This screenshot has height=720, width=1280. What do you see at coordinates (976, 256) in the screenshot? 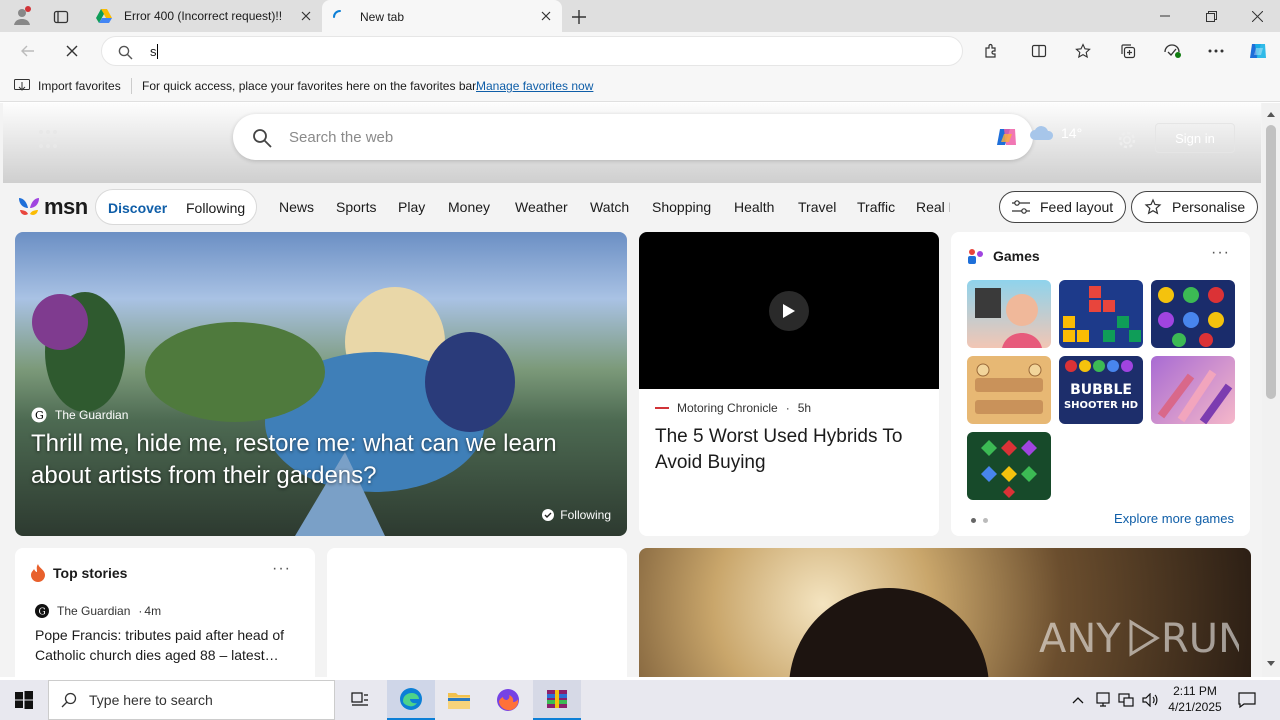
I see `games-icon` at bounding box center [976, 256].